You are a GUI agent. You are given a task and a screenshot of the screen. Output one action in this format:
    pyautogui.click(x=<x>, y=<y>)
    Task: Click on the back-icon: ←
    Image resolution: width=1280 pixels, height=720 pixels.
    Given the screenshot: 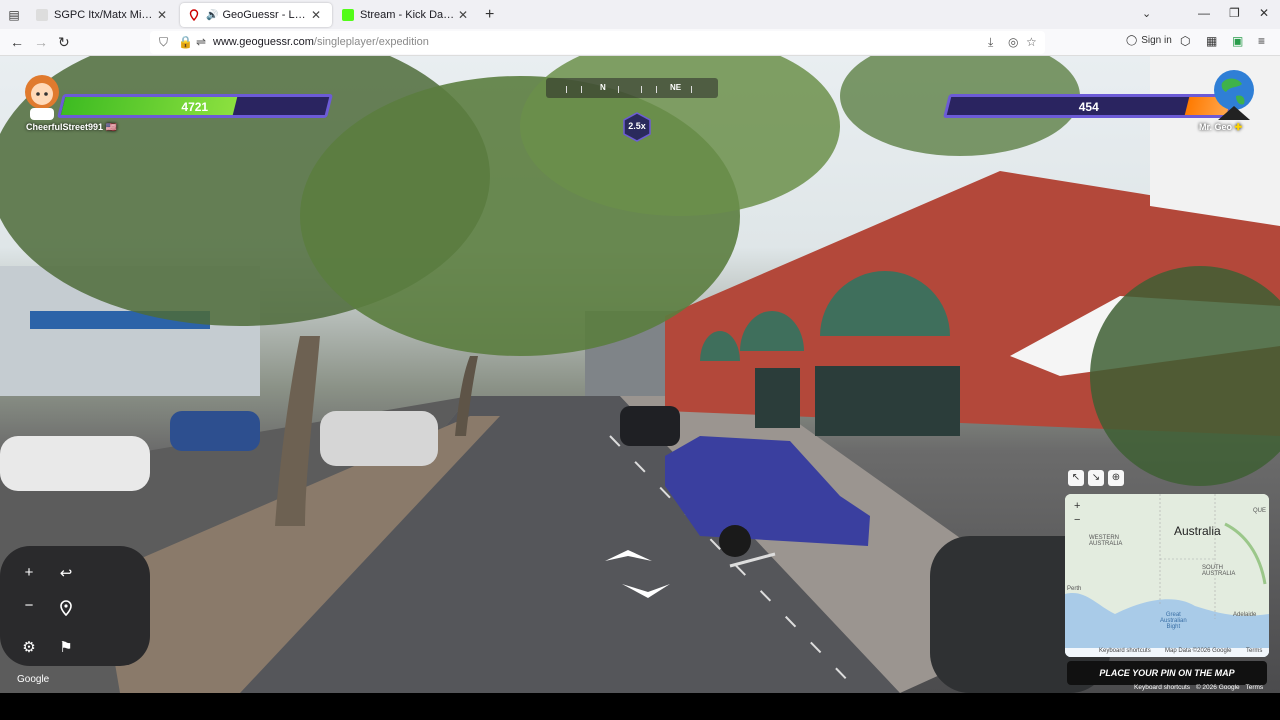 What is the action you would take?
    pyautogui.click(x=17, y=42)
    